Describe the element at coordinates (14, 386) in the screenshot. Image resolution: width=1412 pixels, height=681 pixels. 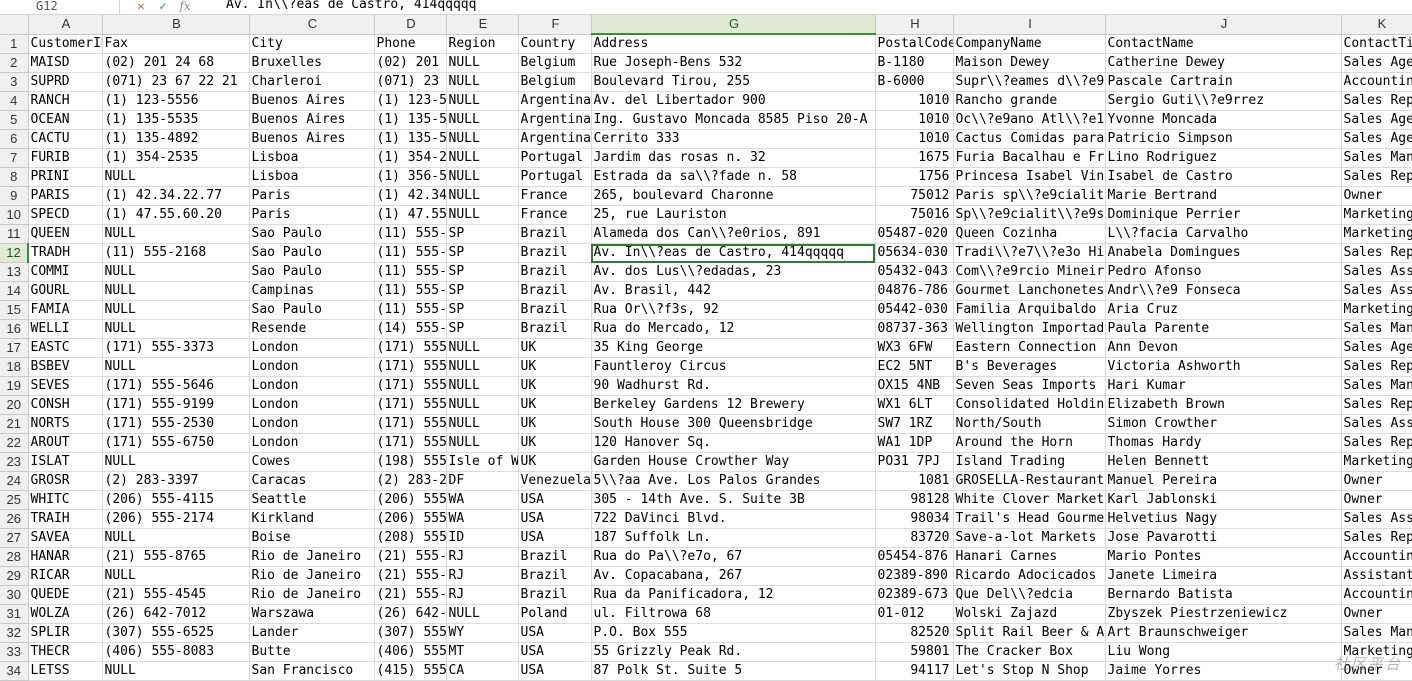
I see `row-header: 19` at that location.